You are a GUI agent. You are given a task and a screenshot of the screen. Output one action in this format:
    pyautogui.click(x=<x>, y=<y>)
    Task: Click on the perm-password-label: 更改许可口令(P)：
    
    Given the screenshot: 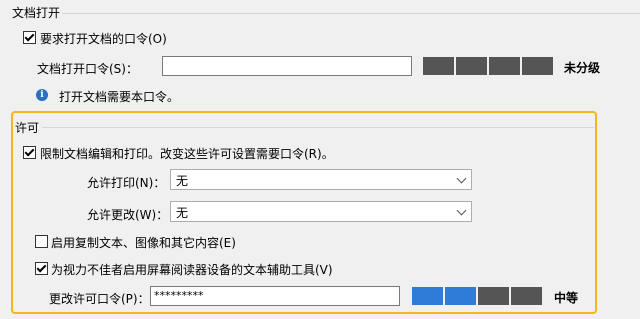 What is the action you would take?
    pyautogui.click(x=99, y=299)
    